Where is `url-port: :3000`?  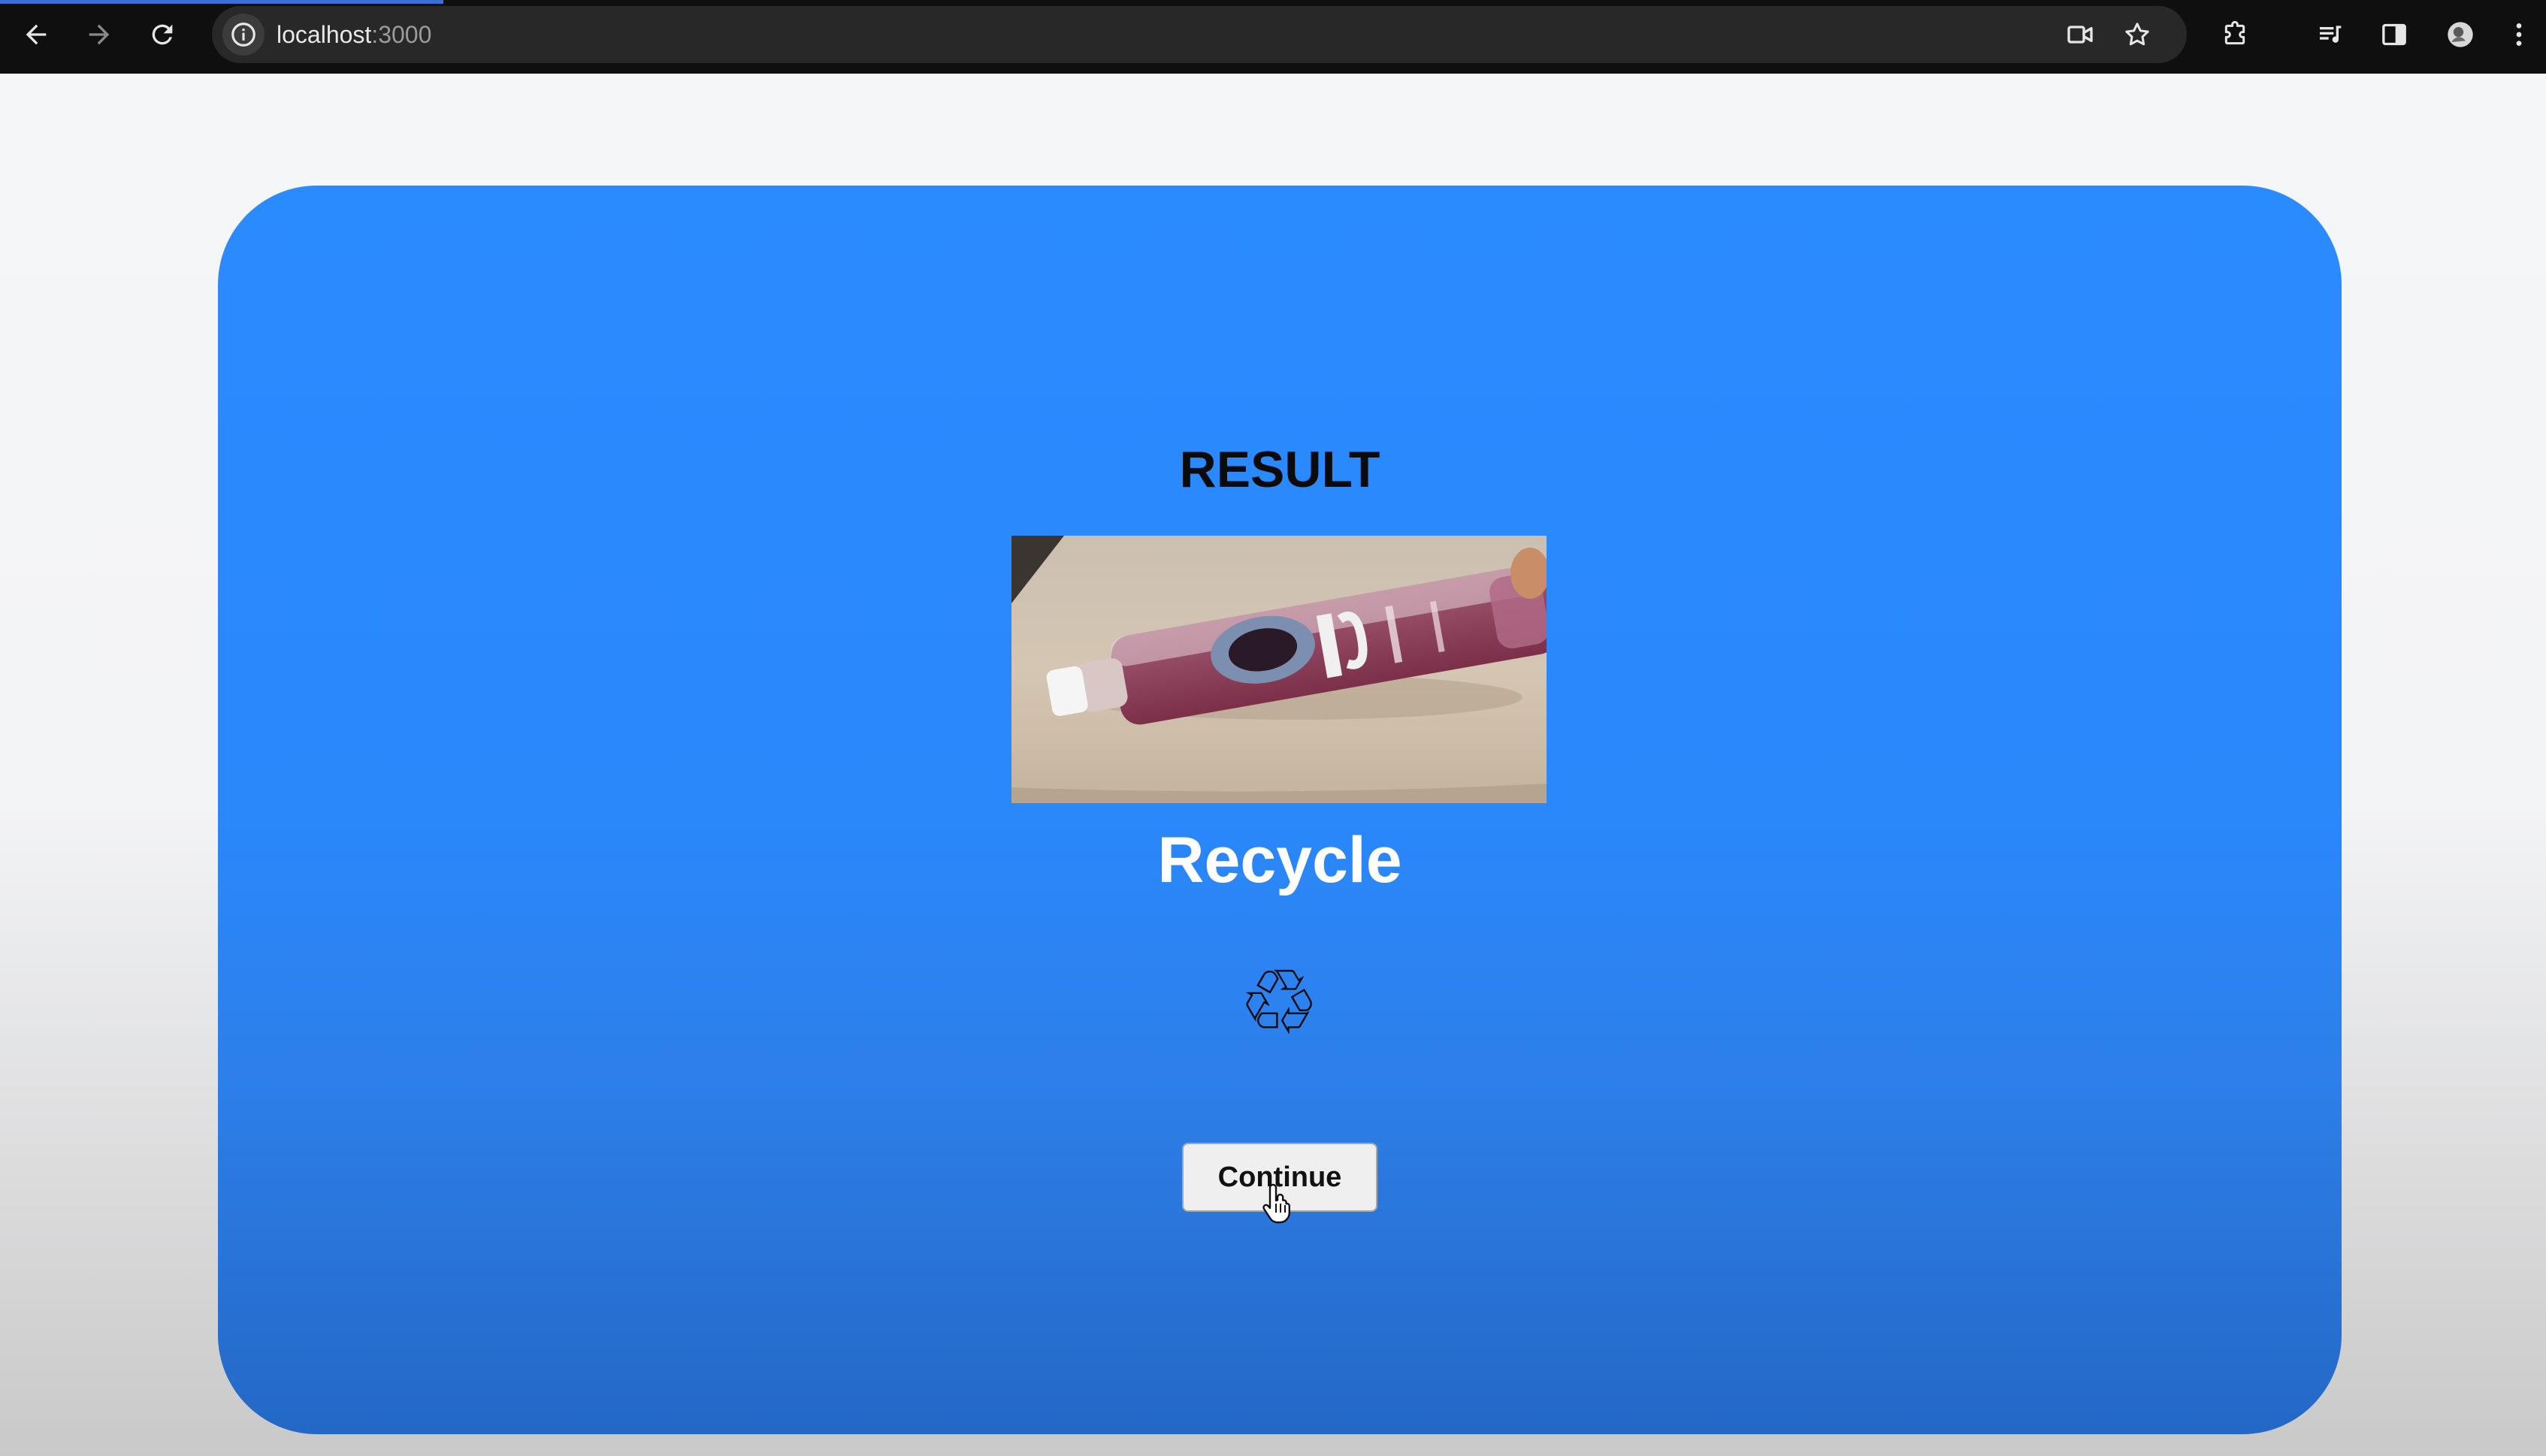
url-port: :3000 is located at coordinates (401, 34).